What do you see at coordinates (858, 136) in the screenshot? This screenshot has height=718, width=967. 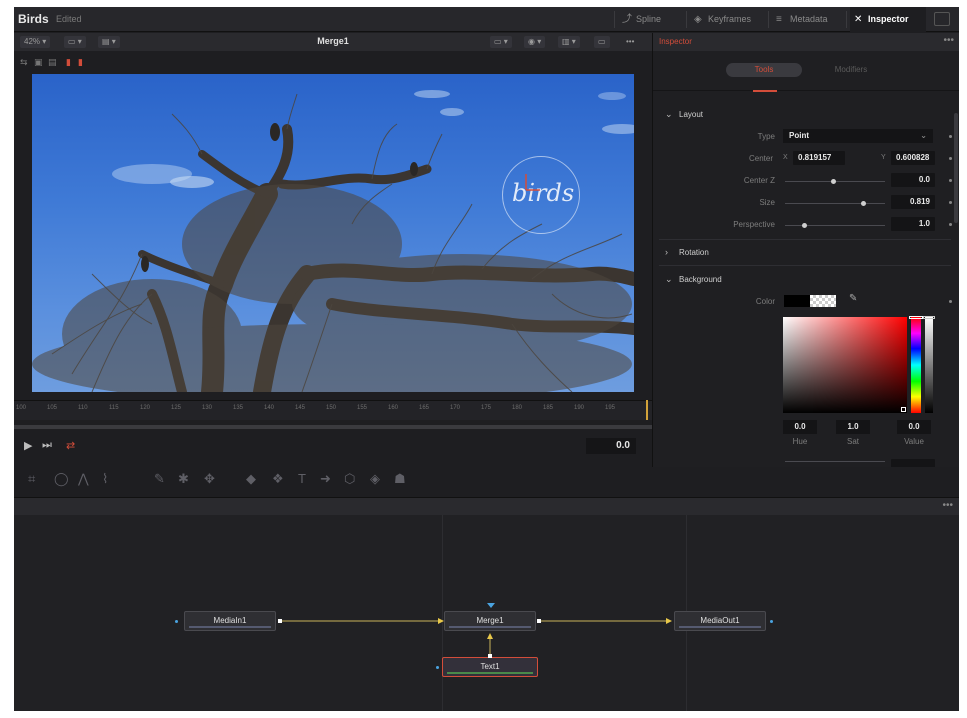 I see `type-dropdown: Point ⌄` at bounding box center [858, 136].